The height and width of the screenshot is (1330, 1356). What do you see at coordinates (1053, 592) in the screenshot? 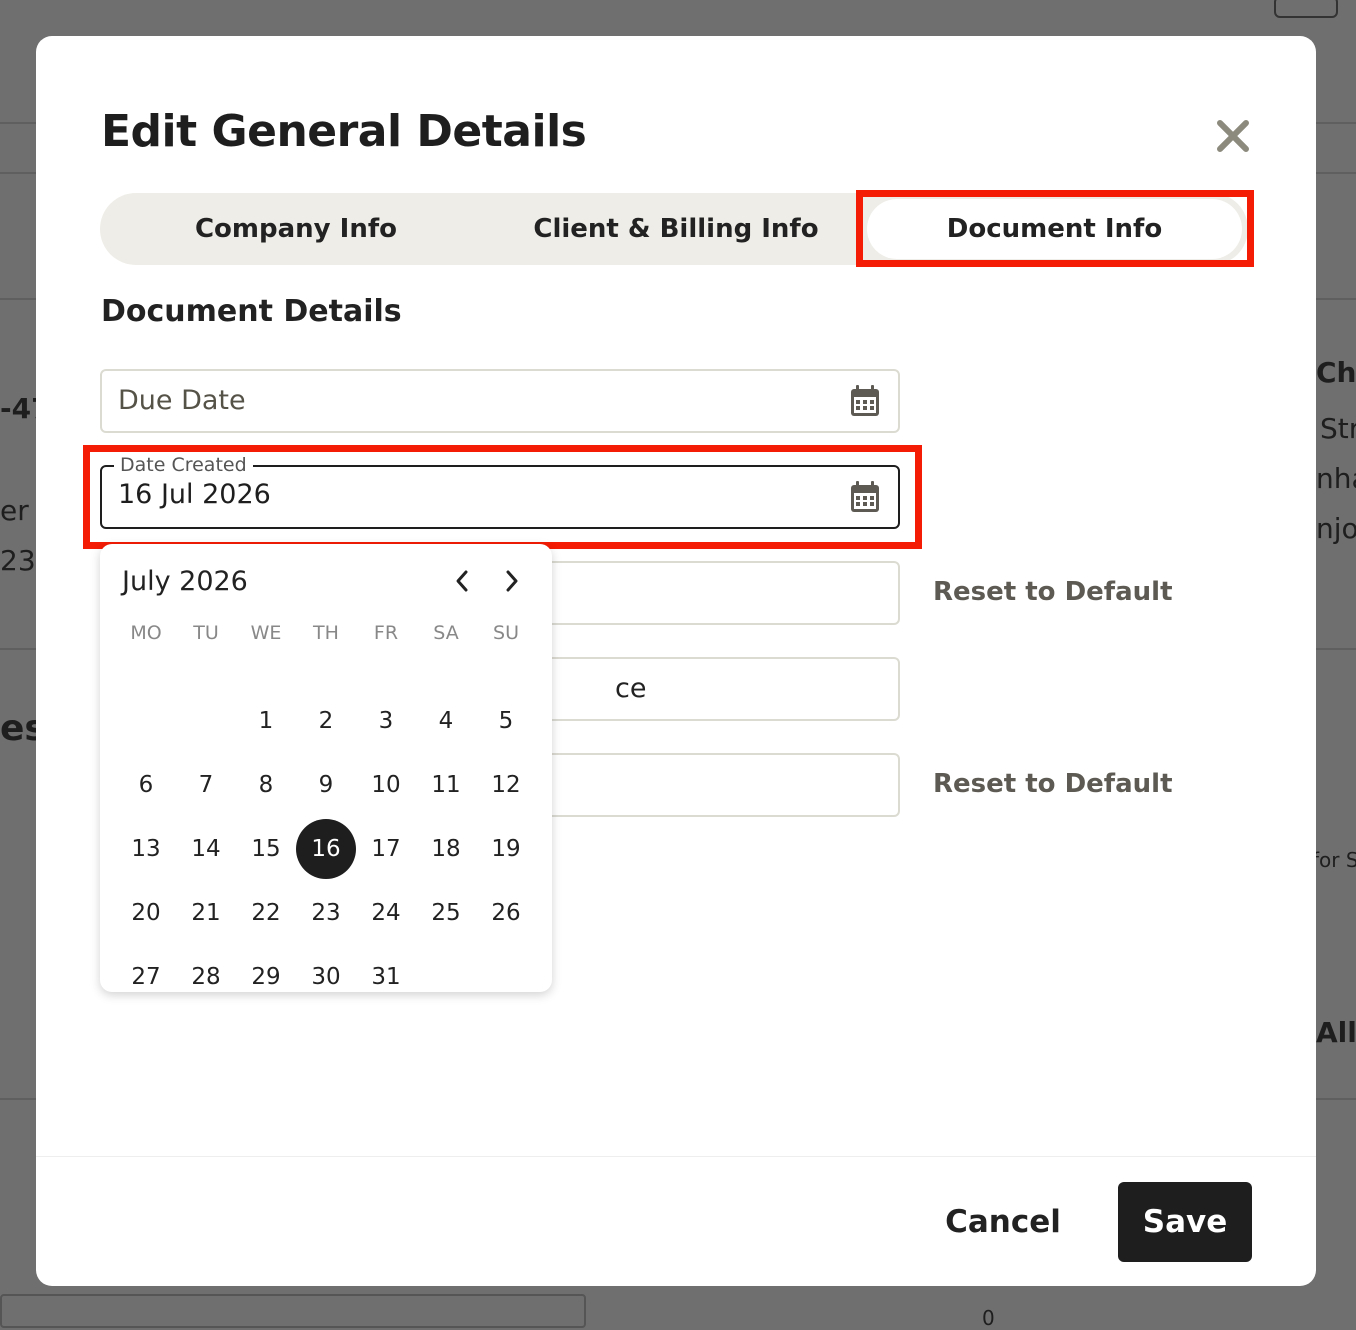
I see `reset-to-default-button-1: Reset to Default` at bounding box center [1053, 592].